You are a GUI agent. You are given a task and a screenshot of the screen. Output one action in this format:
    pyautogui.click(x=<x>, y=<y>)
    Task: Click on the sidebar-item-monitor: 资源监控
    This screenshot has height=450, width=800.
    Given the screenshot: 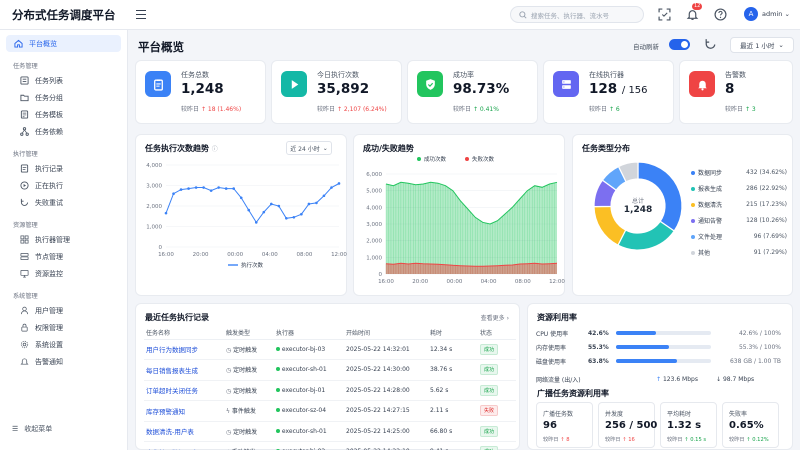 What is the action you would take?
    pyautogui.click(x=63, y=273)
    